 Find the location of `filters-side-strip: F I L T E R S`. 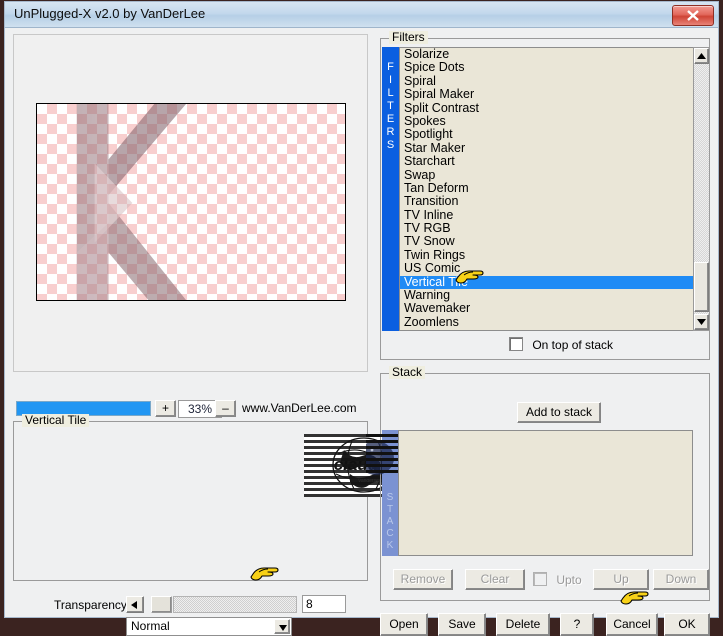

filters-side-strip: F I L T E R S is located at coordinates (390, 189).